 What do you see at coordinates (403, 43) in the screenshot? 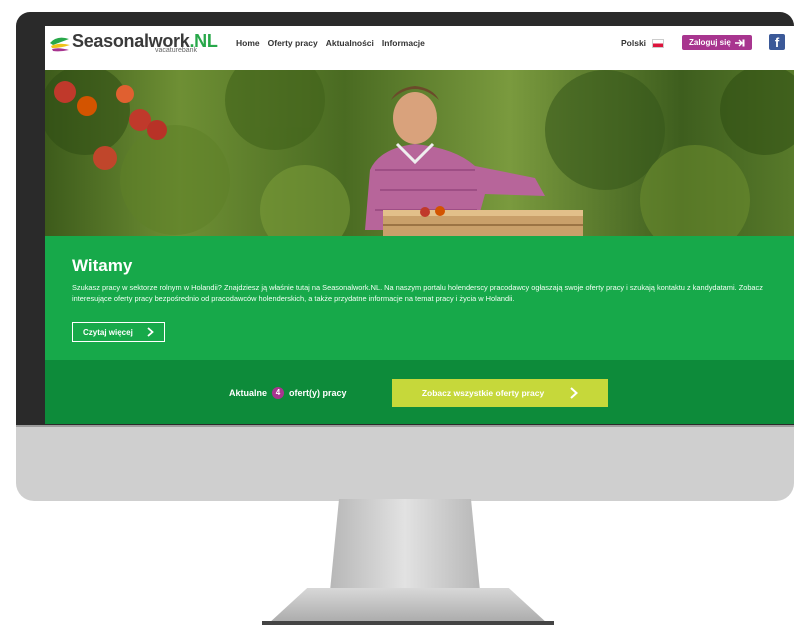
I see `nav-information: Informacje` at bounding box center [403, 43].